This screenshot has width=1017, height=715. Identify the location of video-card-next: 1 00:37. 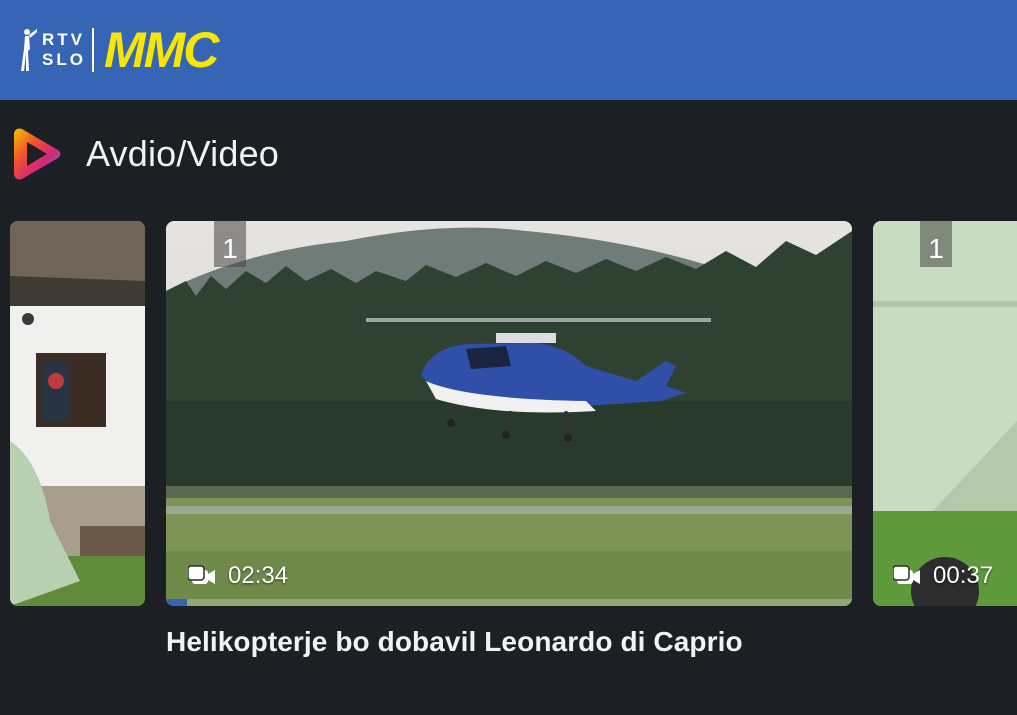
(945, 413).